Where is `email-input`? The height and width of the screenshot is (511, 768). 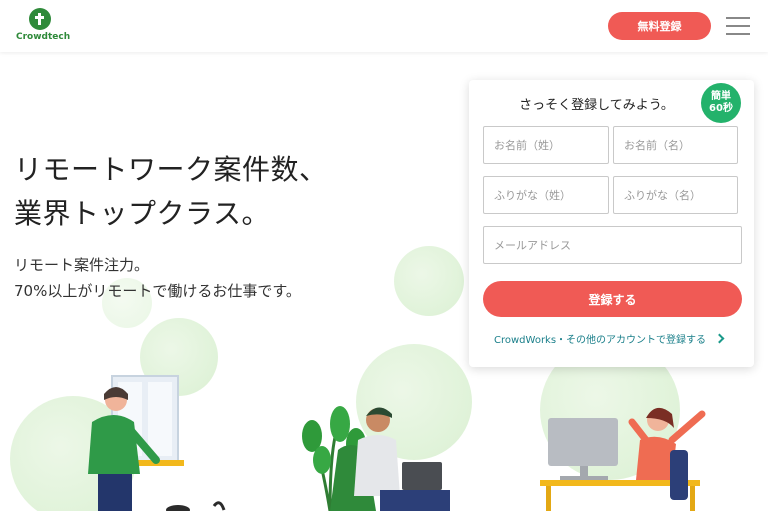 email-input is located at coordinates (612, 245).